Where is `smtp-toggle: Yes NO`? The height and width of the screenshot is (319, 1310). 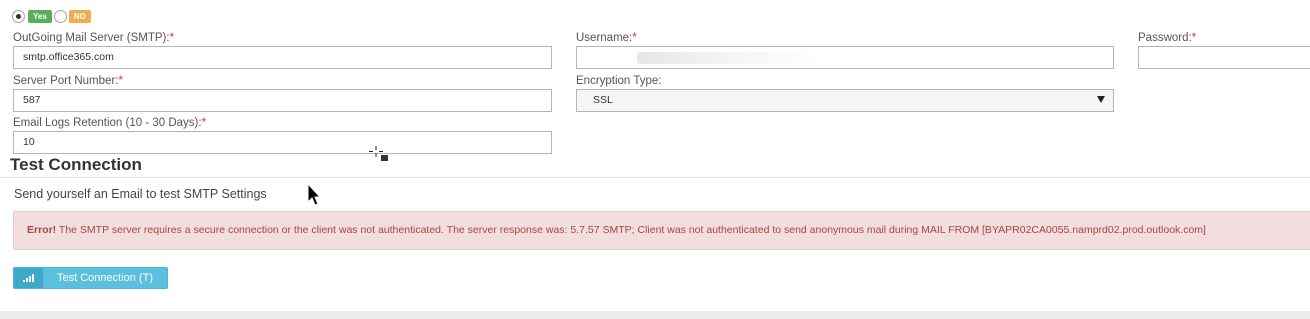 smtp-toggle: Yes NO is located at coordinates (51, 16).